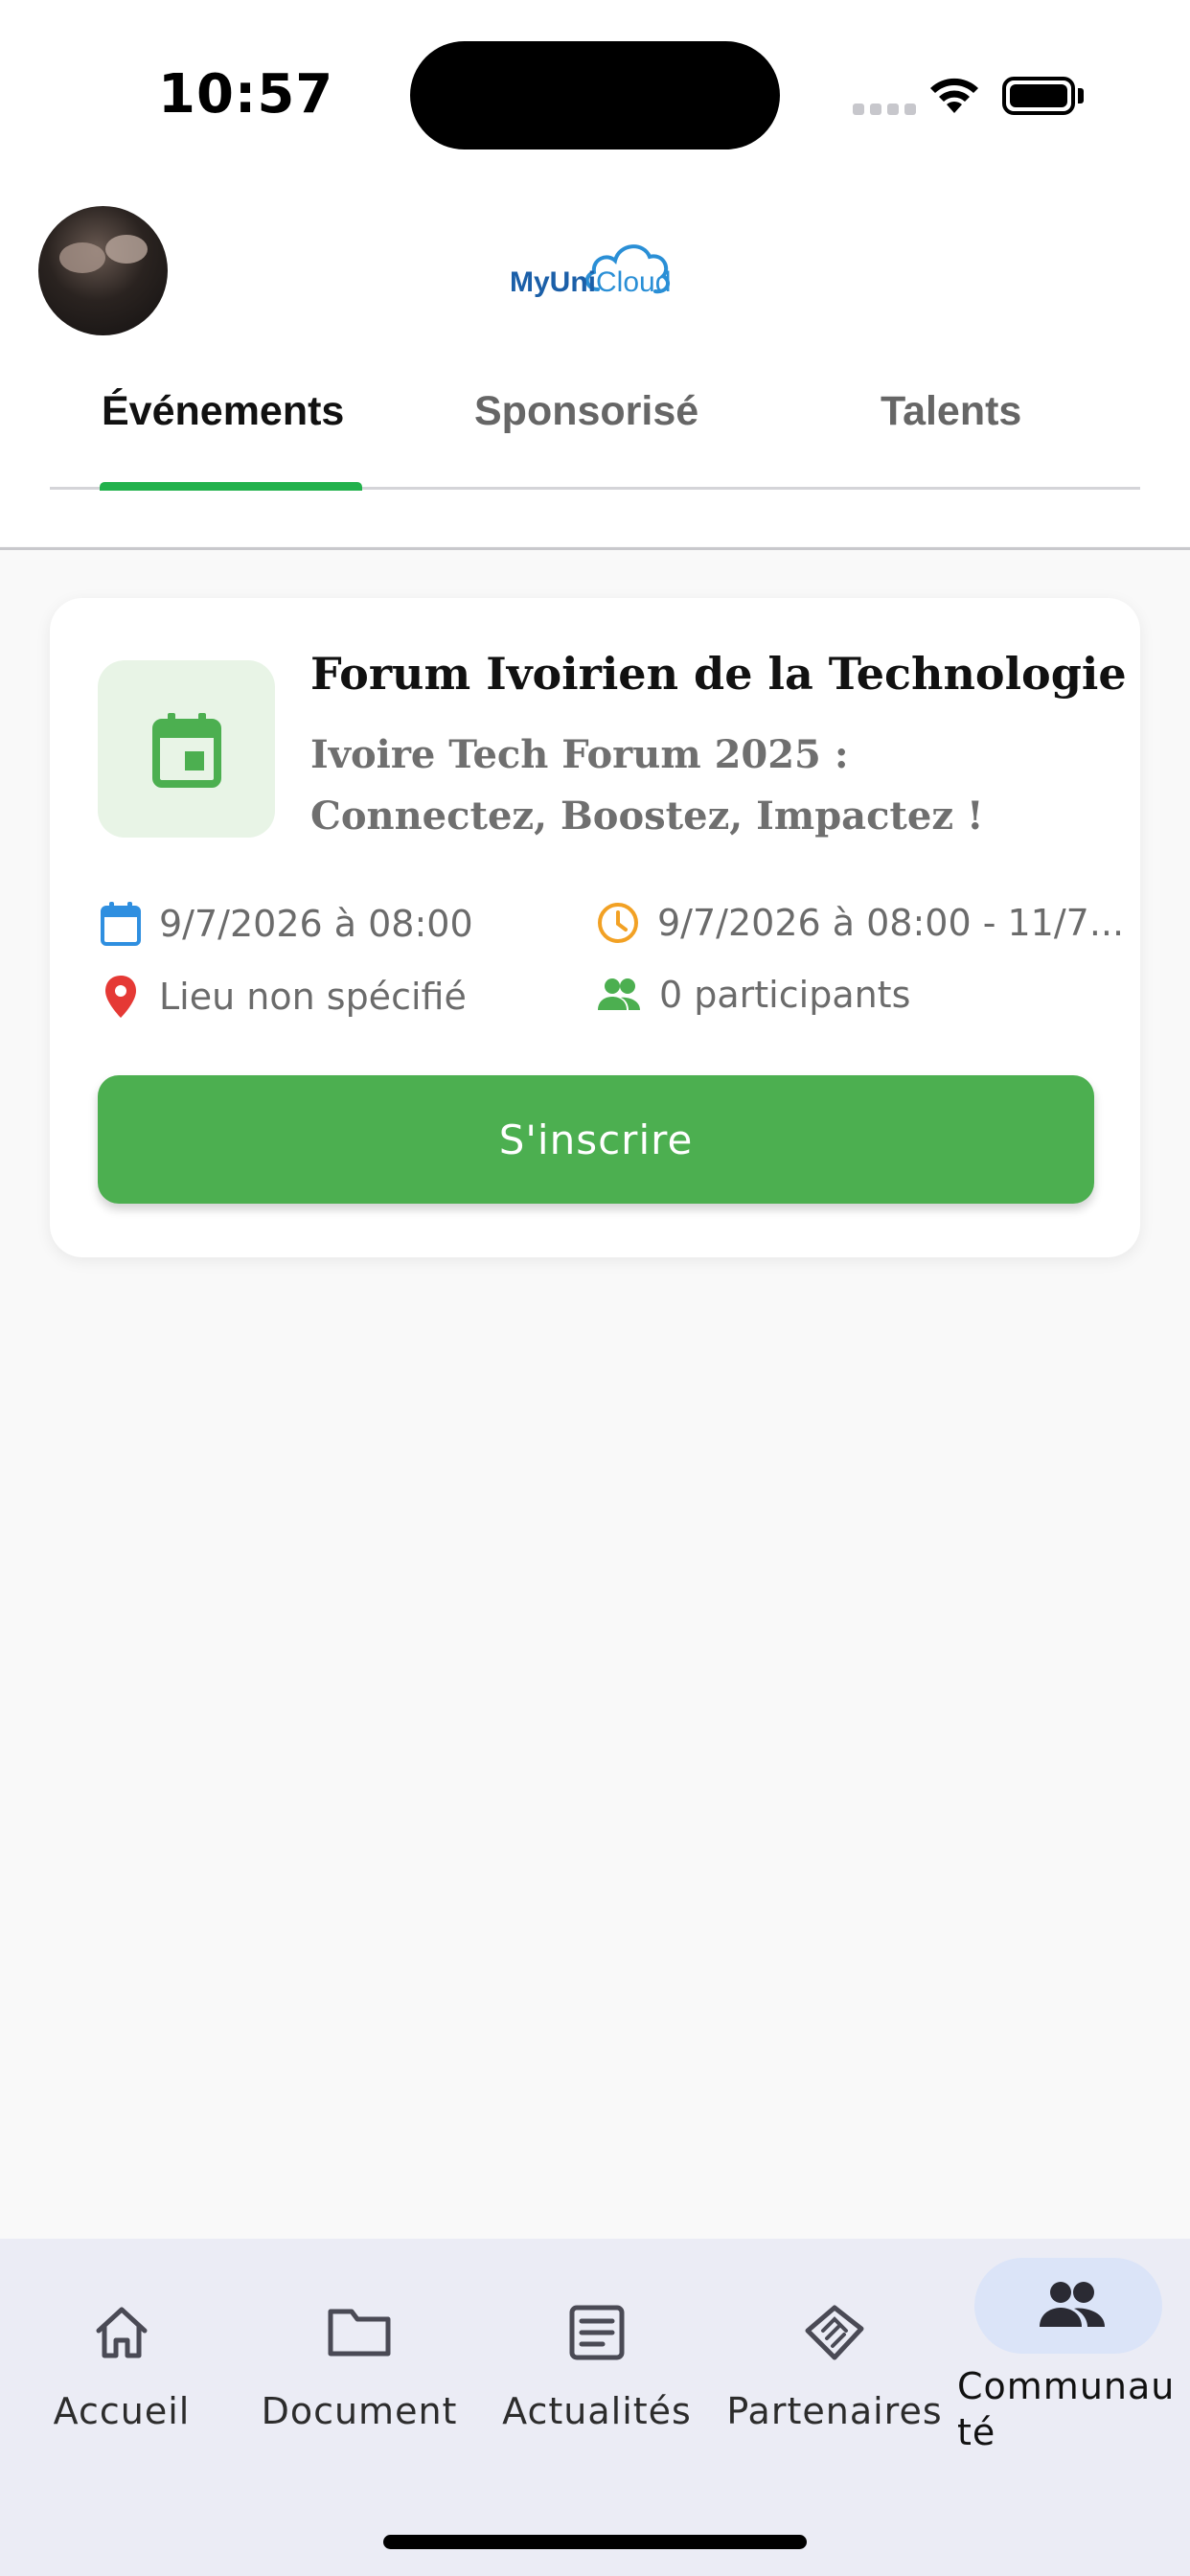  What do you see at coordinates (596, 1139) in the screenshot?
I see `register-button: S'inscrire` at bounding box center [596, 1139].